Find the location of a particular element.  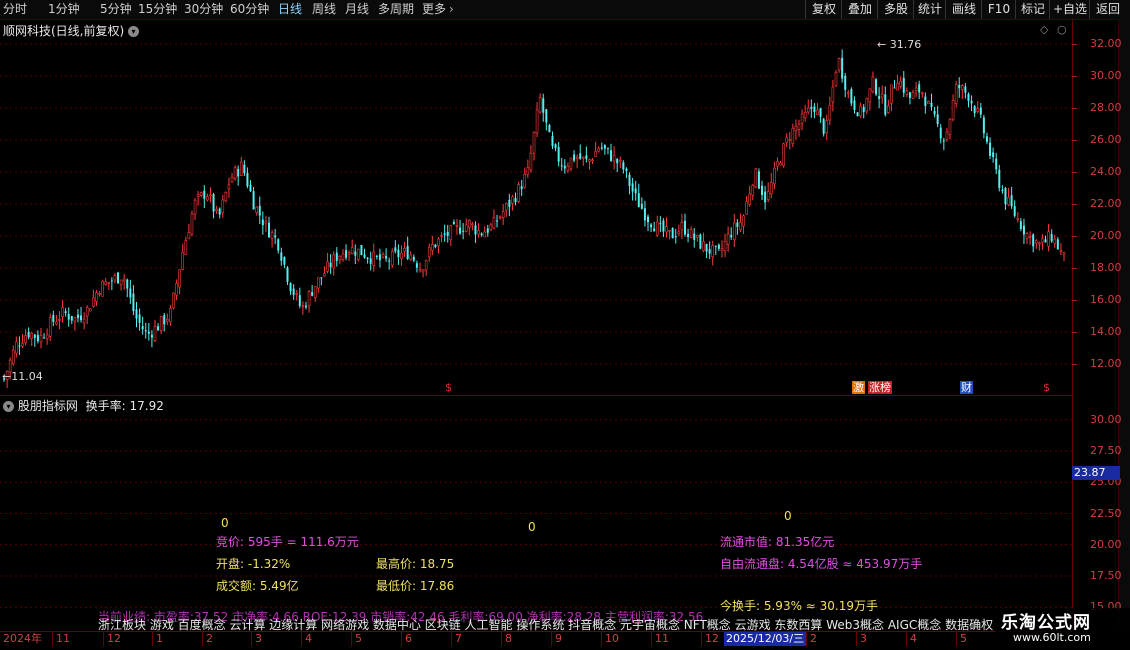

period-tab-60min: 60分钟 is located at coordinates (249, 9).